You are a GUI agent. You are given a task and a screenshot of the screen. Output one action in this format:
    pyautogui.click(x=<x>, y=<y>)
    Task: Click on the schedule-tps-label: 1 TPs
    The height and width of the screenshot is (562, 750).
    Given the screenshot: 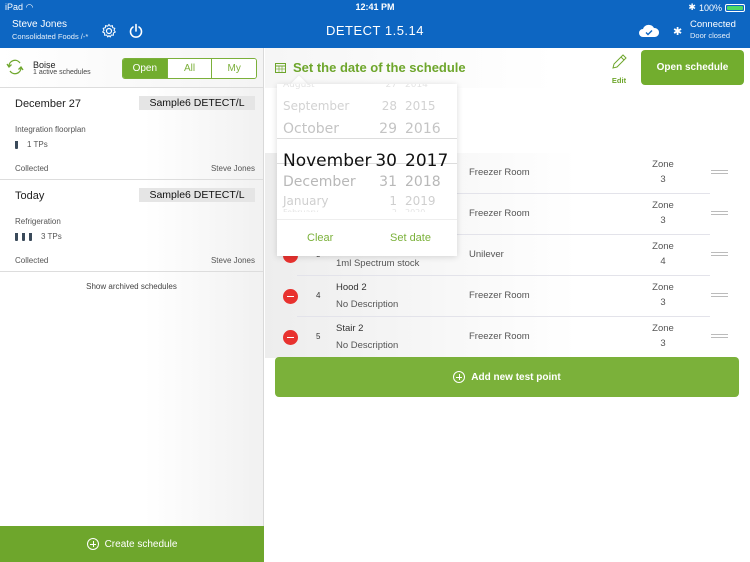 What is the action you would take?
    pyautogui.click(x=37, y=144)
    